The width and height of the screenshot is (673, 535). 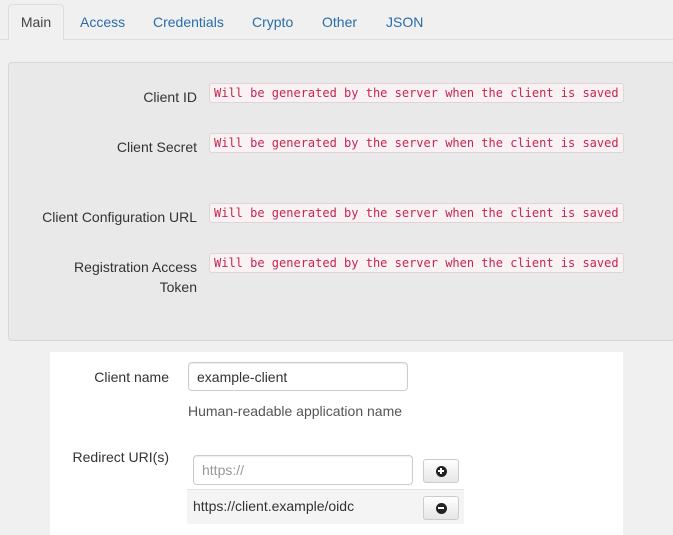 I want to click on client-name-help: Human-readable application name, so click(x=295, y=411).